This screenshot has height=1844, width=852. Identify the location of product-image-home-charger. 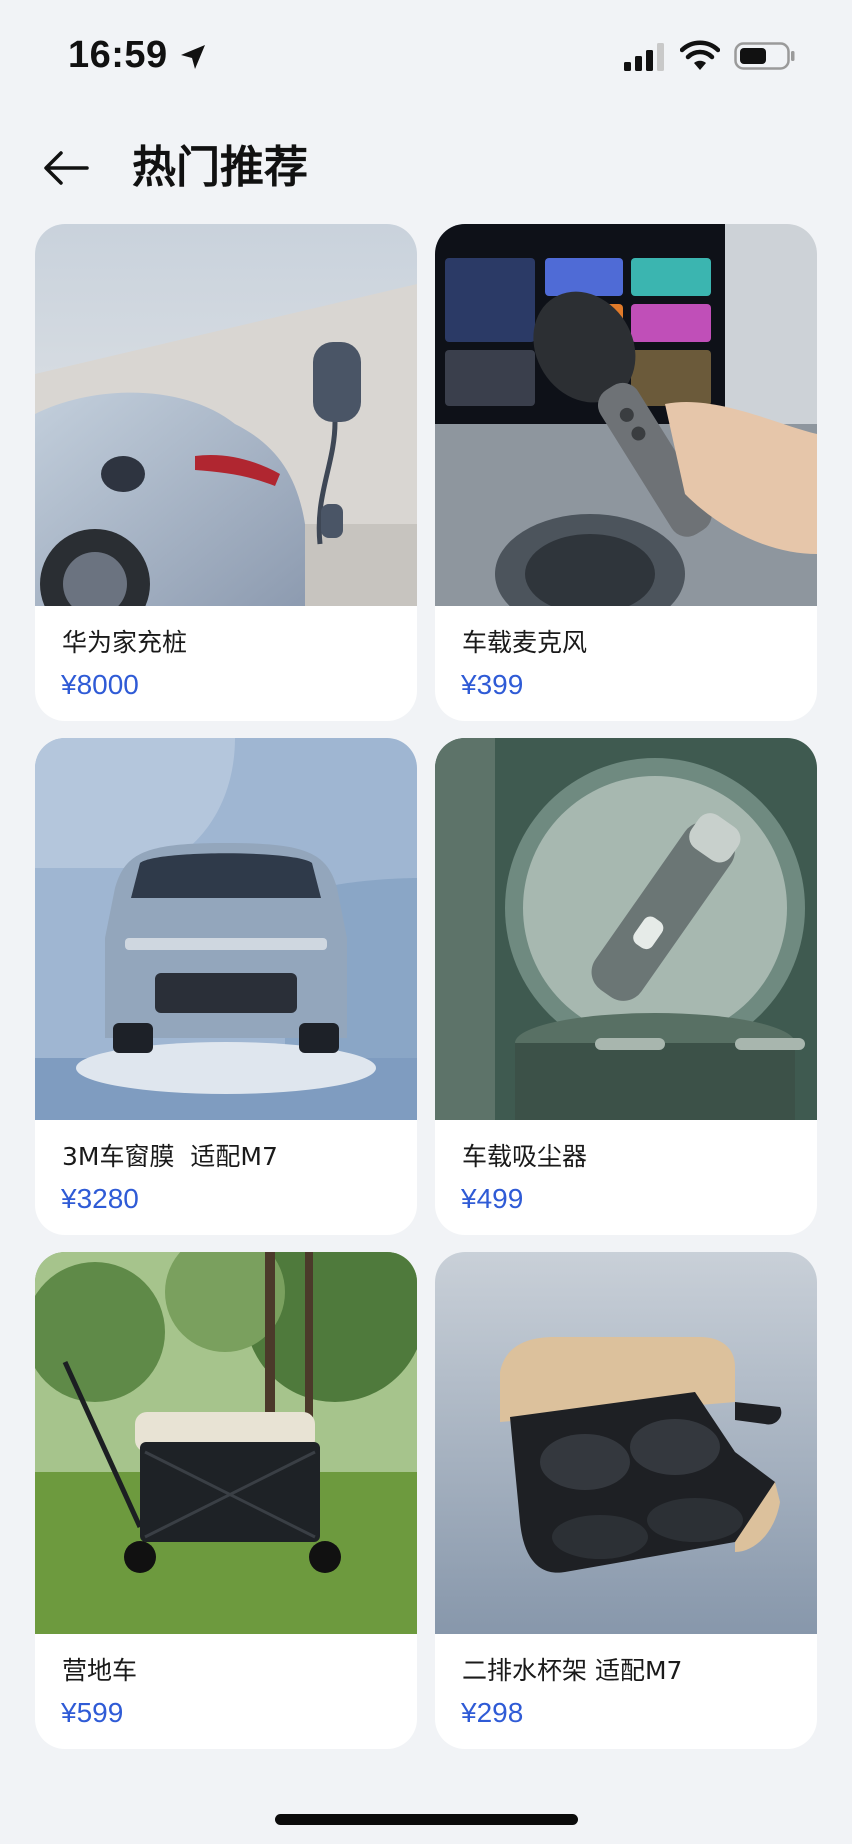
(226, 415).